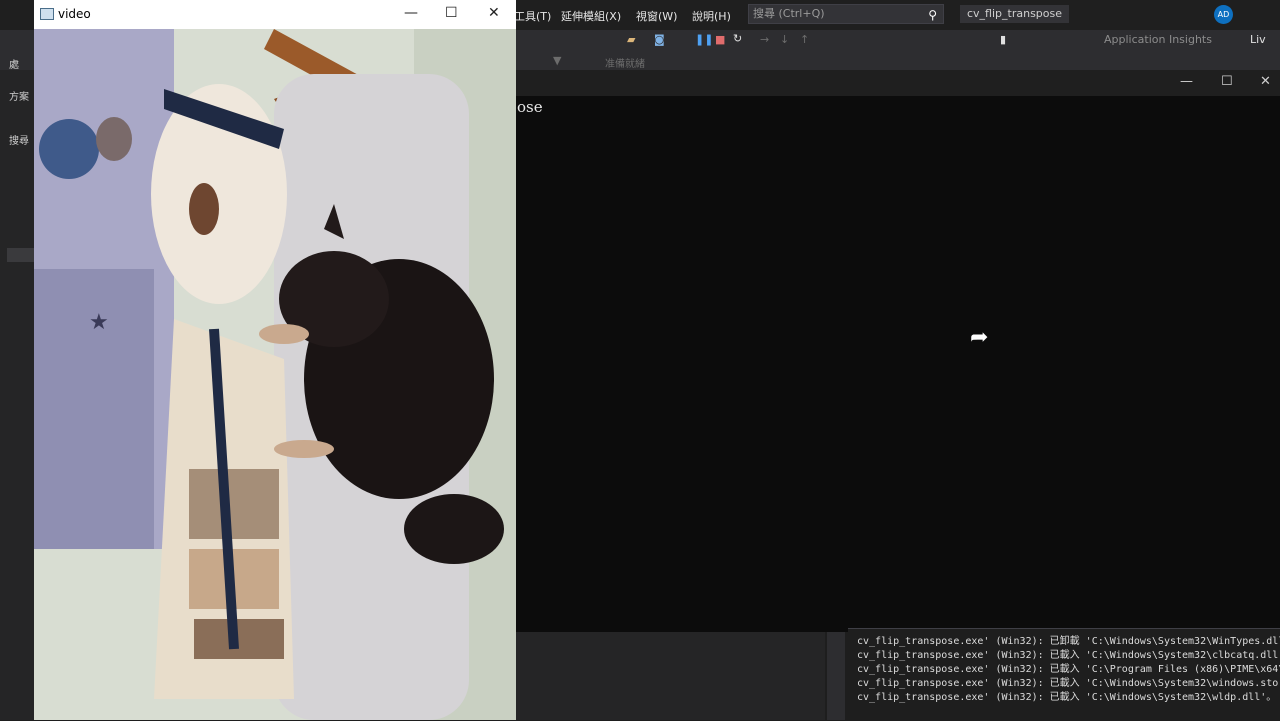 The image size is (1280, 721). What do you see at coordinates (74, 14) in the screenshot?
I see `video-window-title: video` at bounding box center [74, 14].